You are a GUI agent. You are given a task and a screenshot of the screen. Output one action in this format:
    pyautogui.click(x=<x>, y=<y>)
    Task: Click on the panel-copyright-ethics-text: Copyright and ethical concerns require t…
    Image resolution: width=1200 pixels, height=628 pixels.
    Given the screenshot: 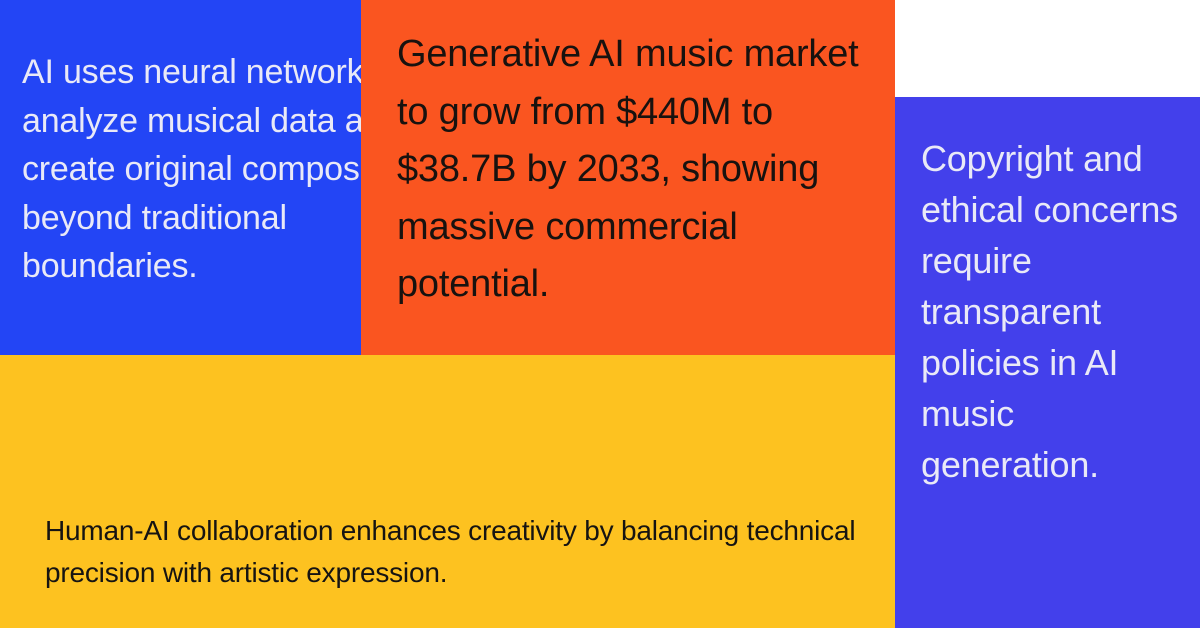 What is the action you would take?
    pyautogui.click(x=1049, y=311)
    